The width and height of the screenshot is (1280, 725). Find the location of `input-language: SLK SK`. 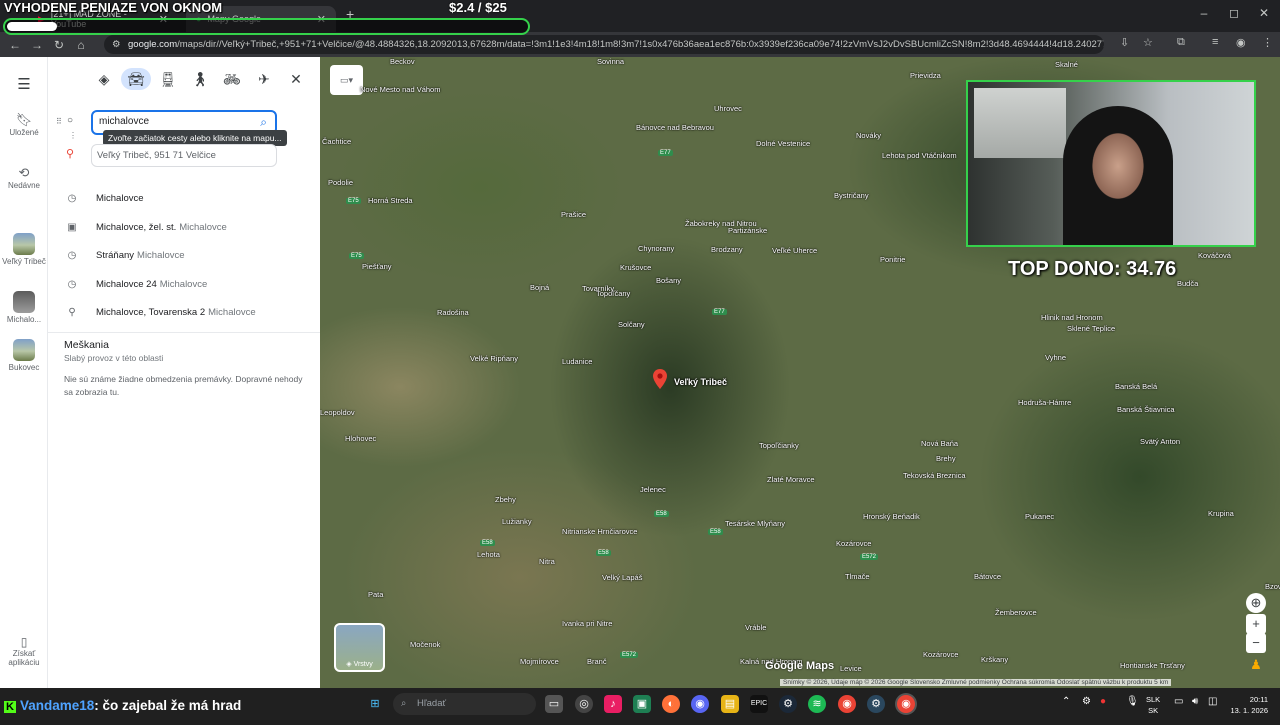

input-language: SLK SK is located at coordinates (1153, 705).